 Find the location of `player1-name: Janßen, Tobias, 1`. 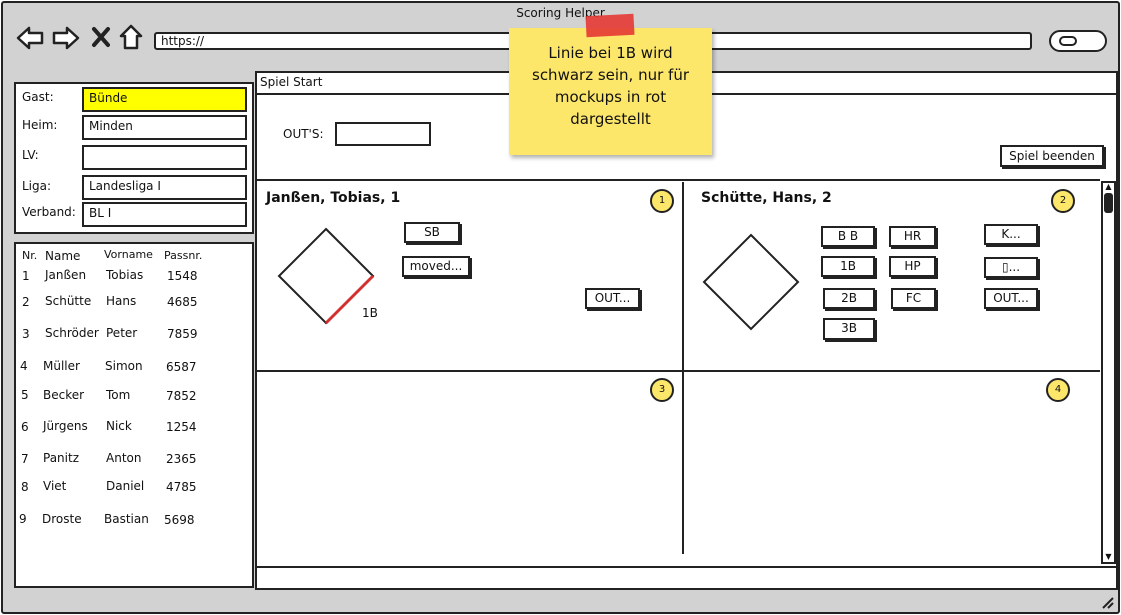

player1-name: Janßen, Tobias, 1 is located at coordinates (333, 198).